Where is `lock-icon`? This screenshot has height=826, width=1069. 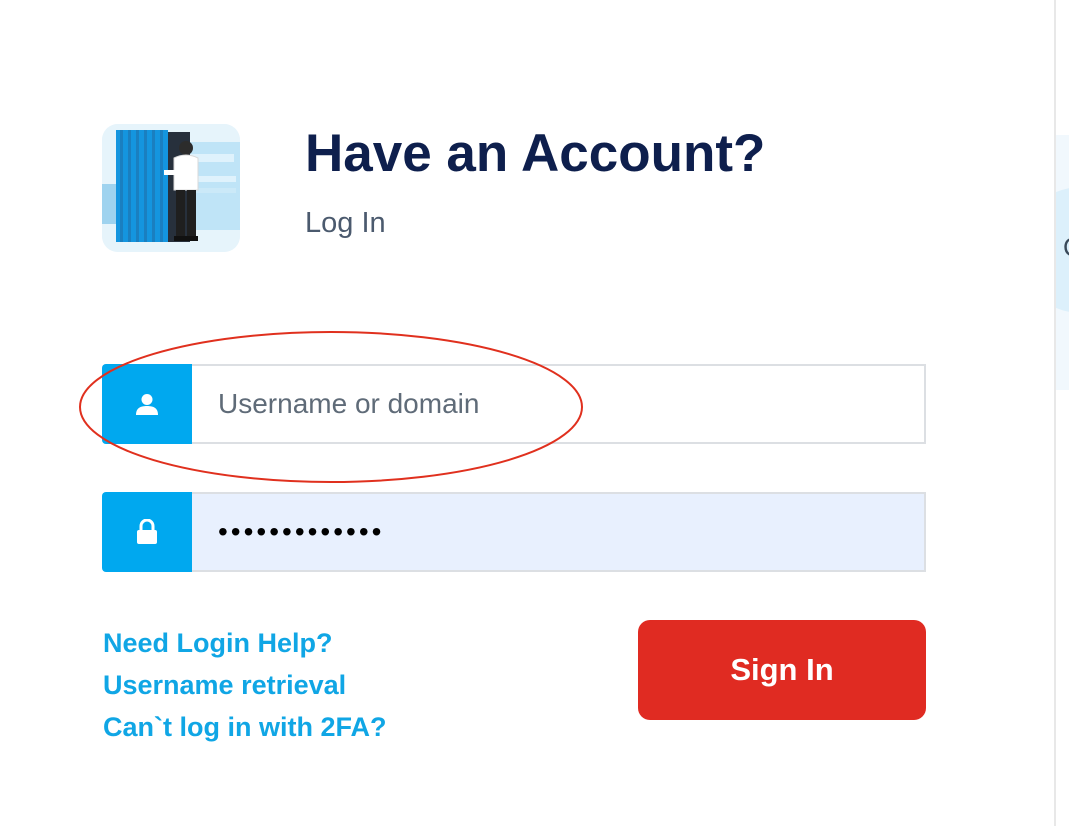
lock-icon is located at coordinates (147, 531).